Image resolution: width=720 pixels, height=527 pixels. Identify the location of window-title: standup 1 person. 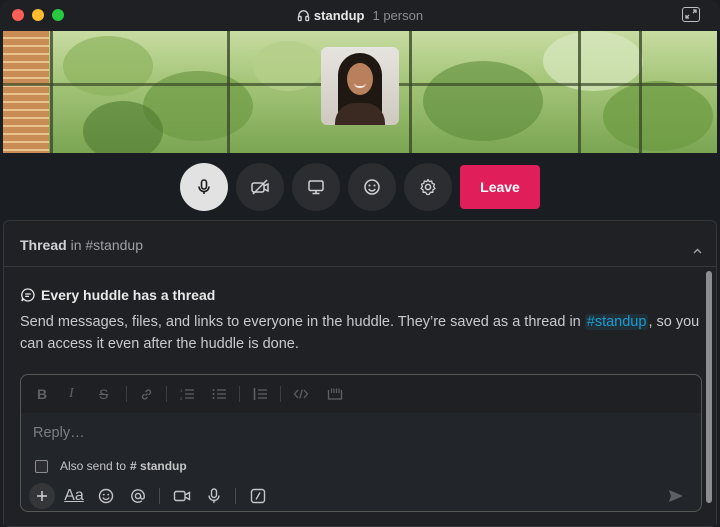
(360, 16).